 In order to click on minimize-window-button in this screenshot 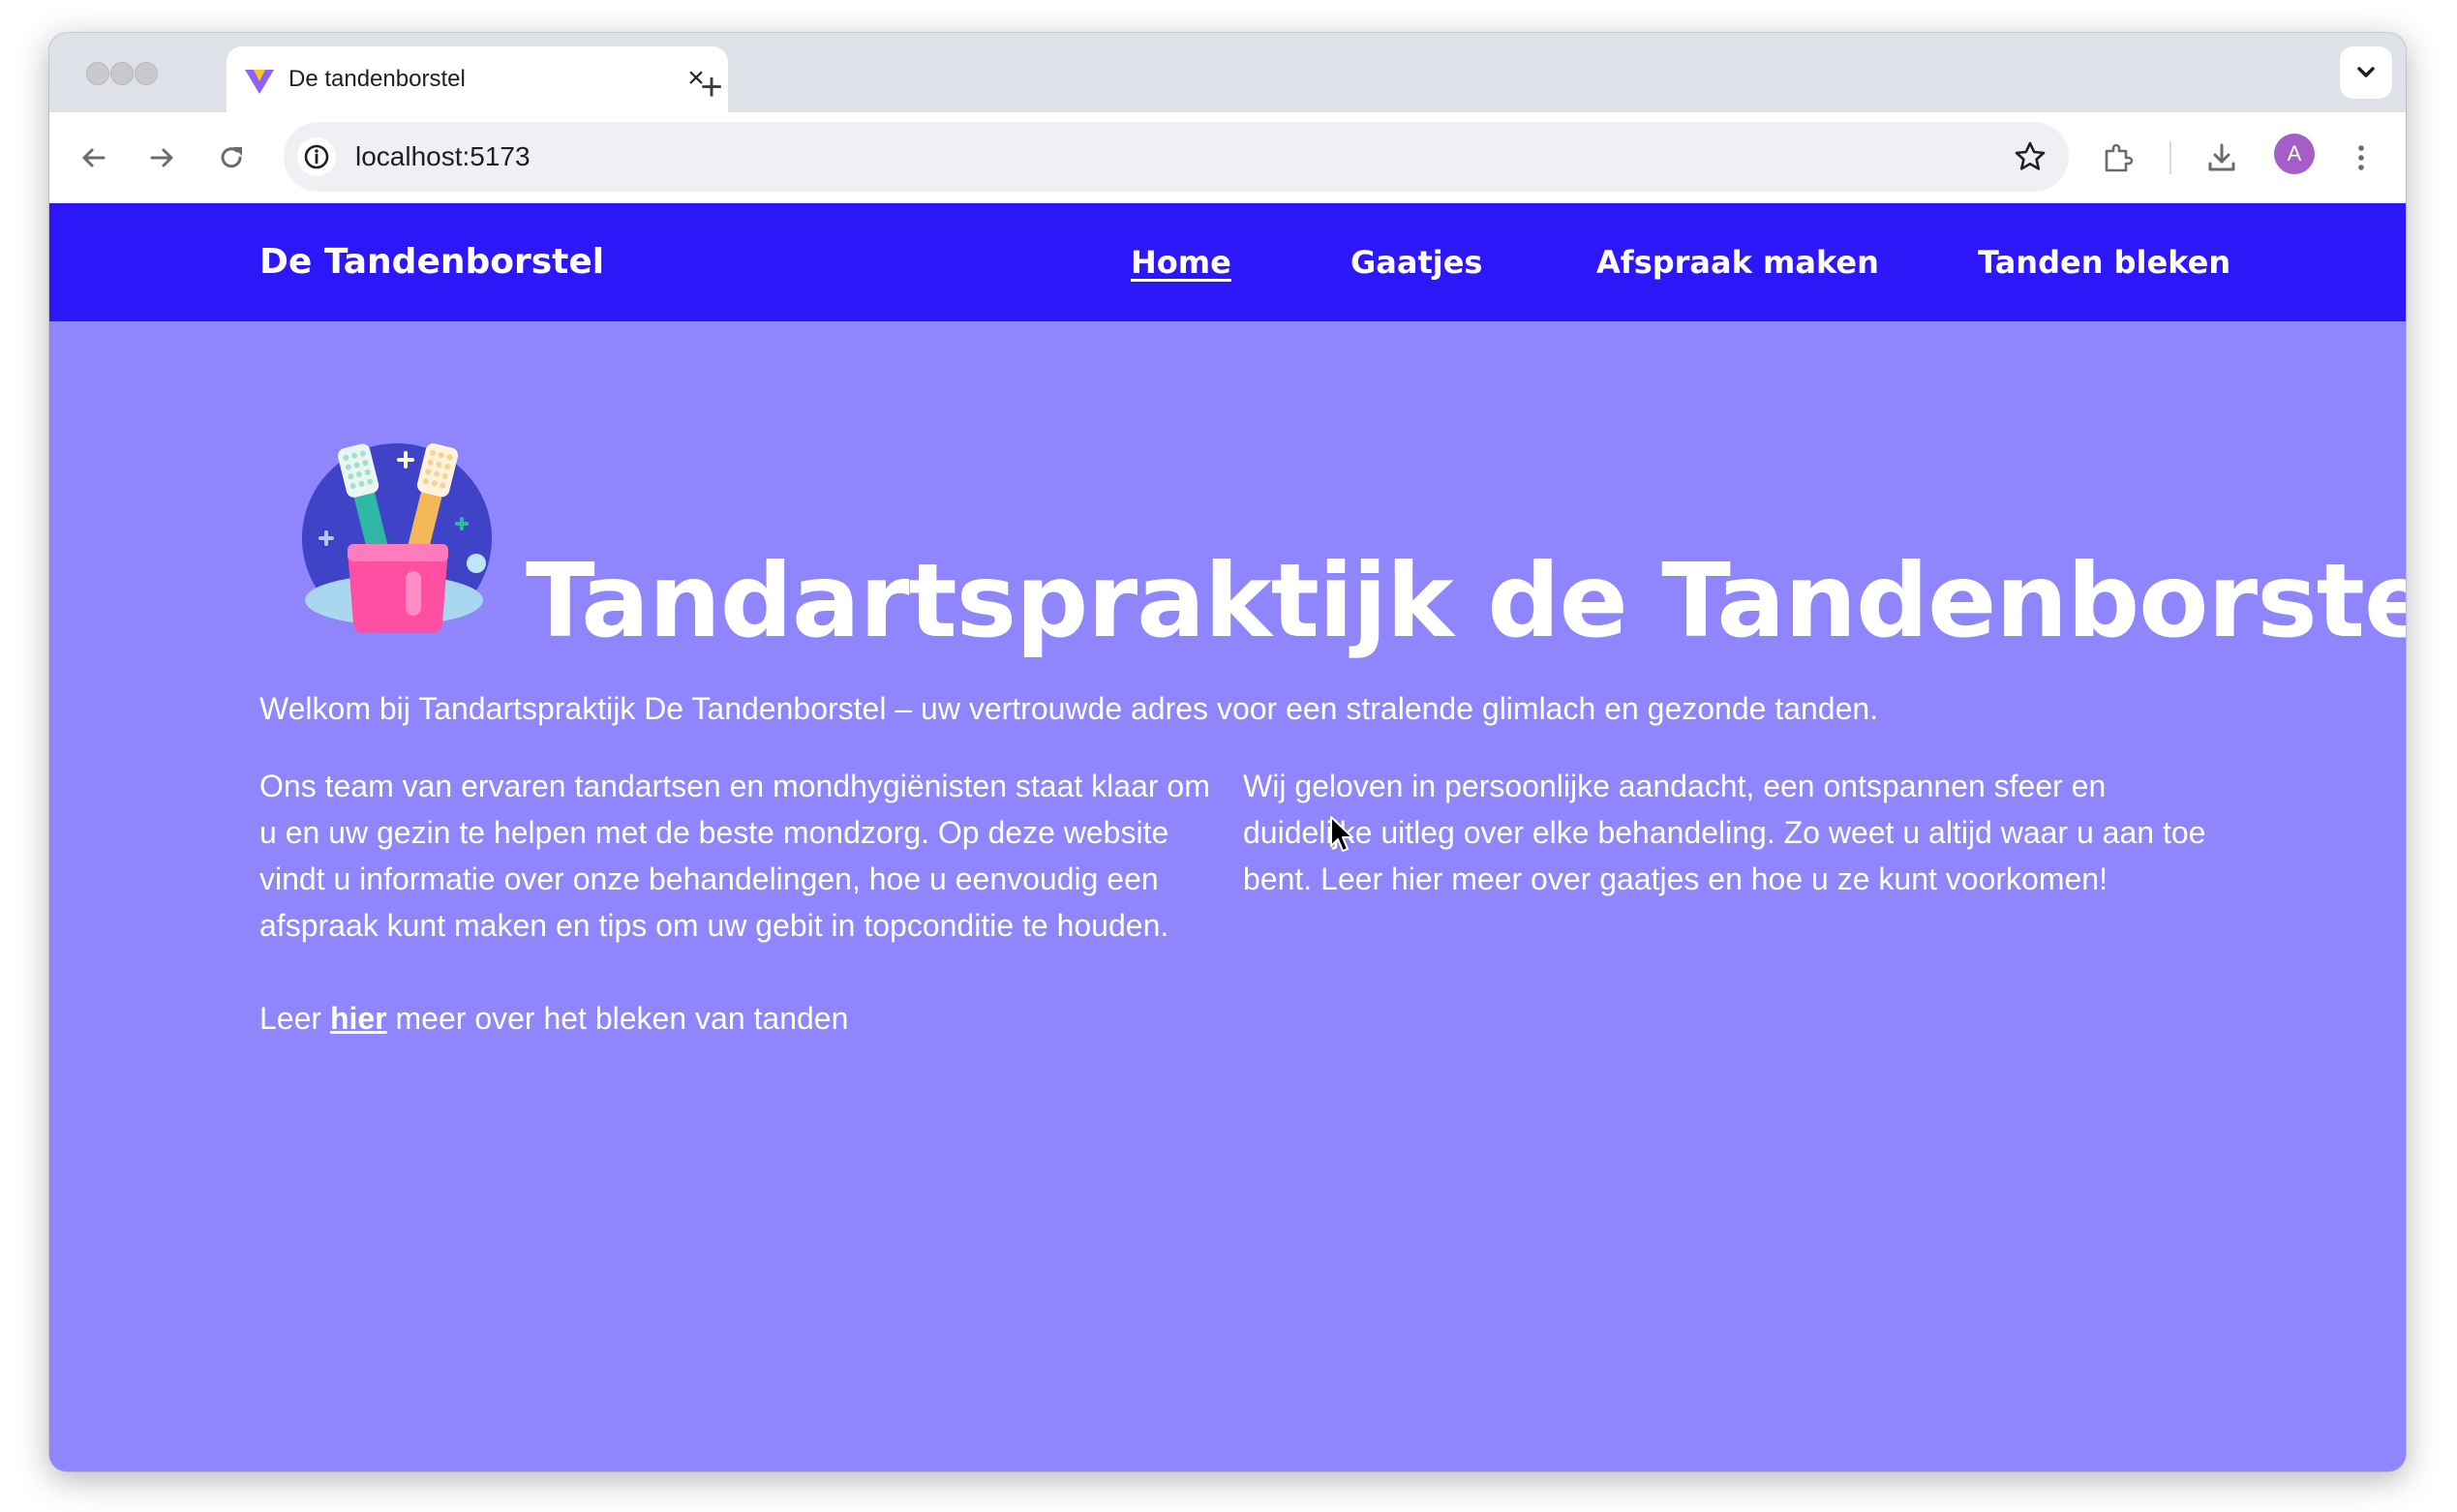, I will do `click(122, 73)`.